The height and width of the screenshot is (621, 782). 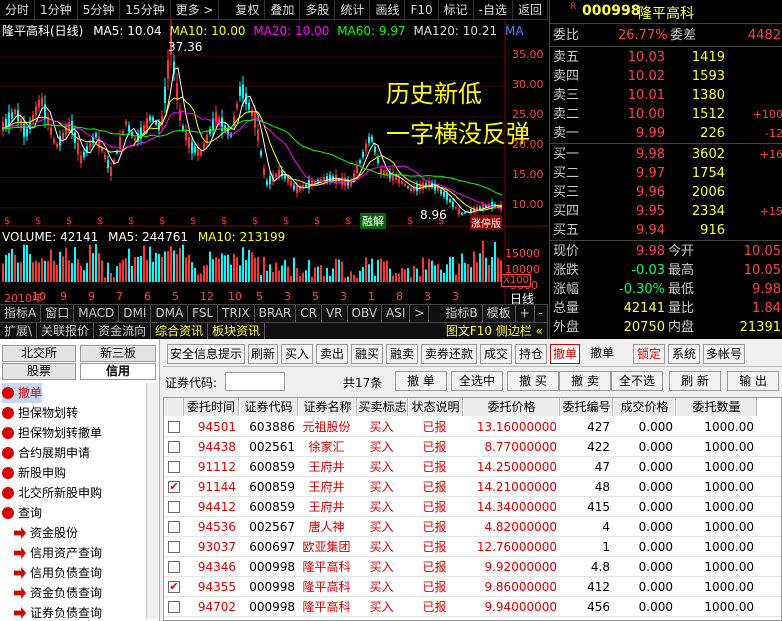 What do you see at coordinates (724, 354) in the screenshot?
I see `trade-btn-13: 多帐号` at bounding box center [724, 354].